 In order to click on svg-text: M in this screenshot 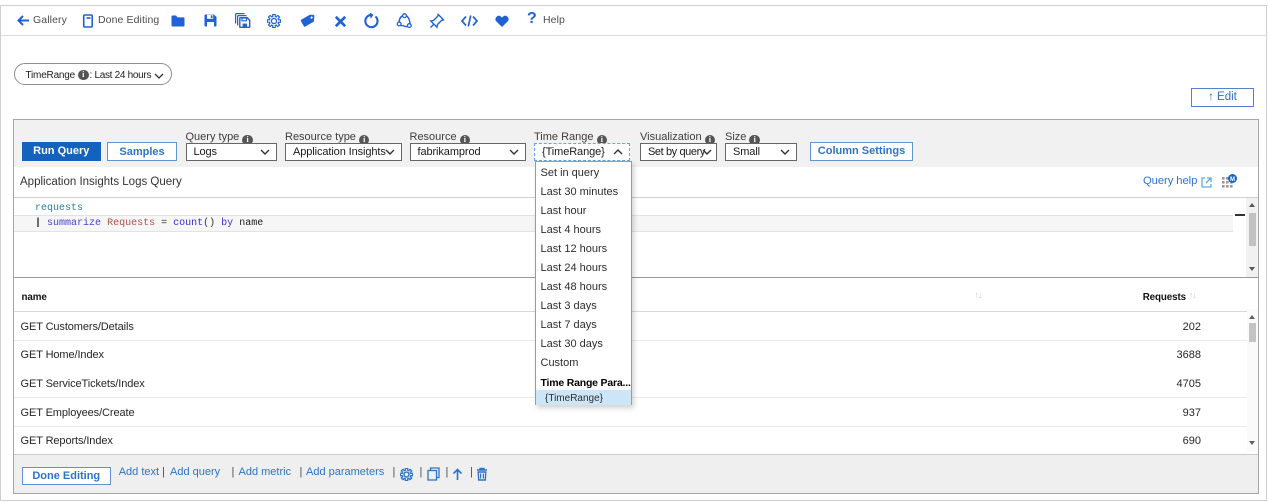, I will do `click(1232, 180)`.